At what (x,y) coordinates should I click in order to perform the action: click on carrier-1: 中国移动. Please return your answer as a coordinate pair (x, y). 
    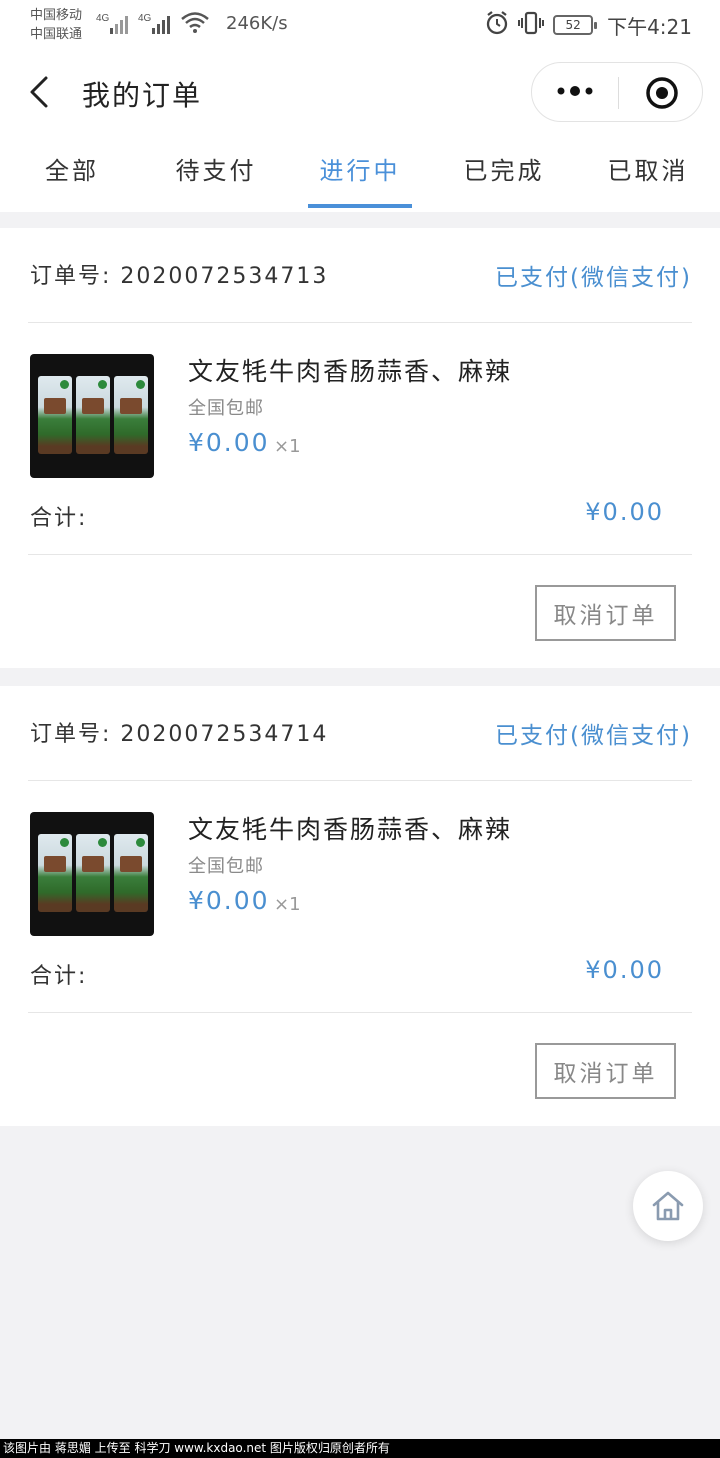
    Looking at the image, I should click on (56, 15).